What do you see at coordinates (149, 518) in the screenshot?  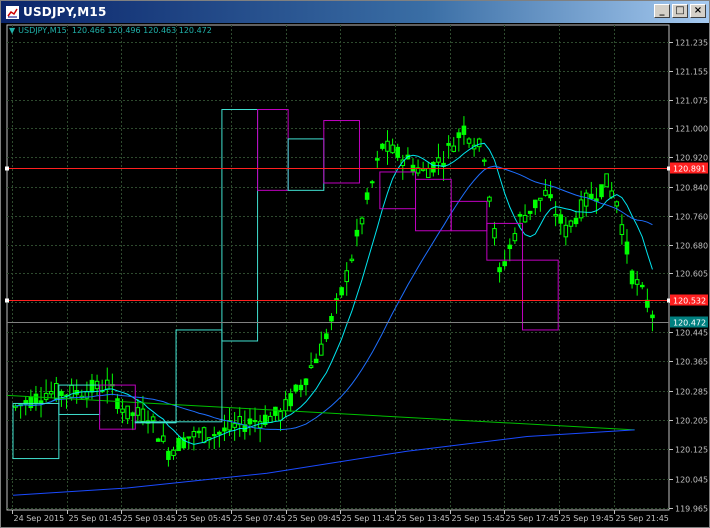 I see `time-tick-label: 25 Sep 03:45` at bounding box center [149, 518].